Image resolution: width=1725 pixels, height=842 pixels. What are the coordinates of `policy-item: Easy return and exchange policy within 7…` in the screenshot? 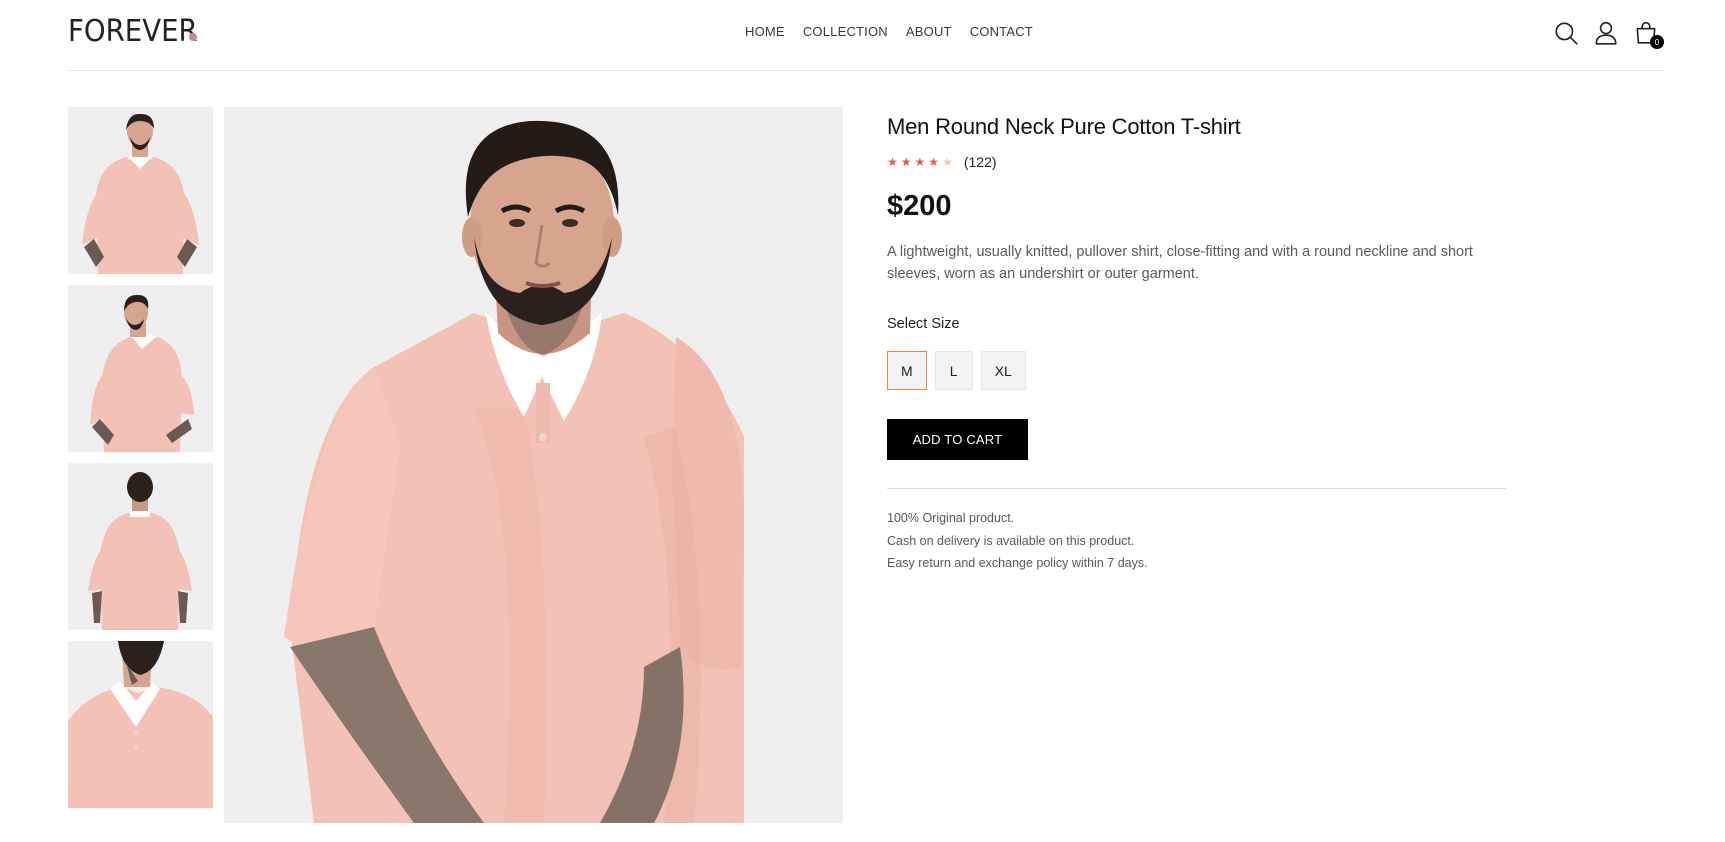 It's located at (1017, 563).